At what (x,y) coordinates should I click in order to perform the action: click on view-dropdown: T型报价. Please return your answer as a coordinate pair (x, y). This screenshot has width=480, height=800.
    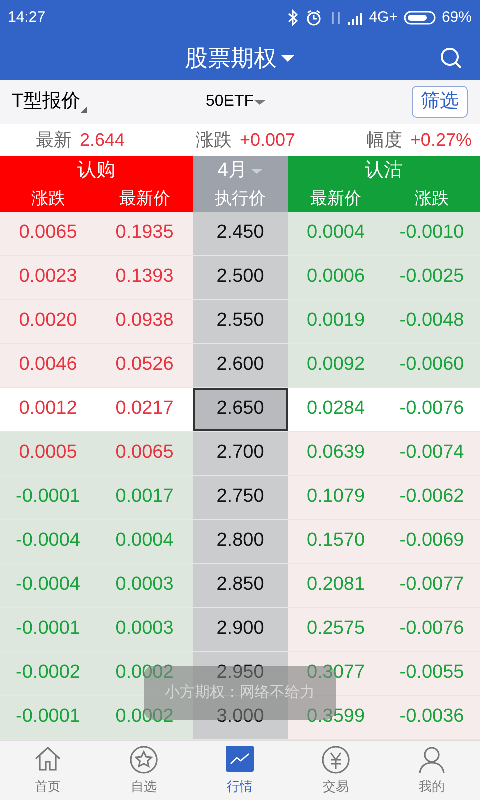
    Looking at the image, I should click on (49, 102).